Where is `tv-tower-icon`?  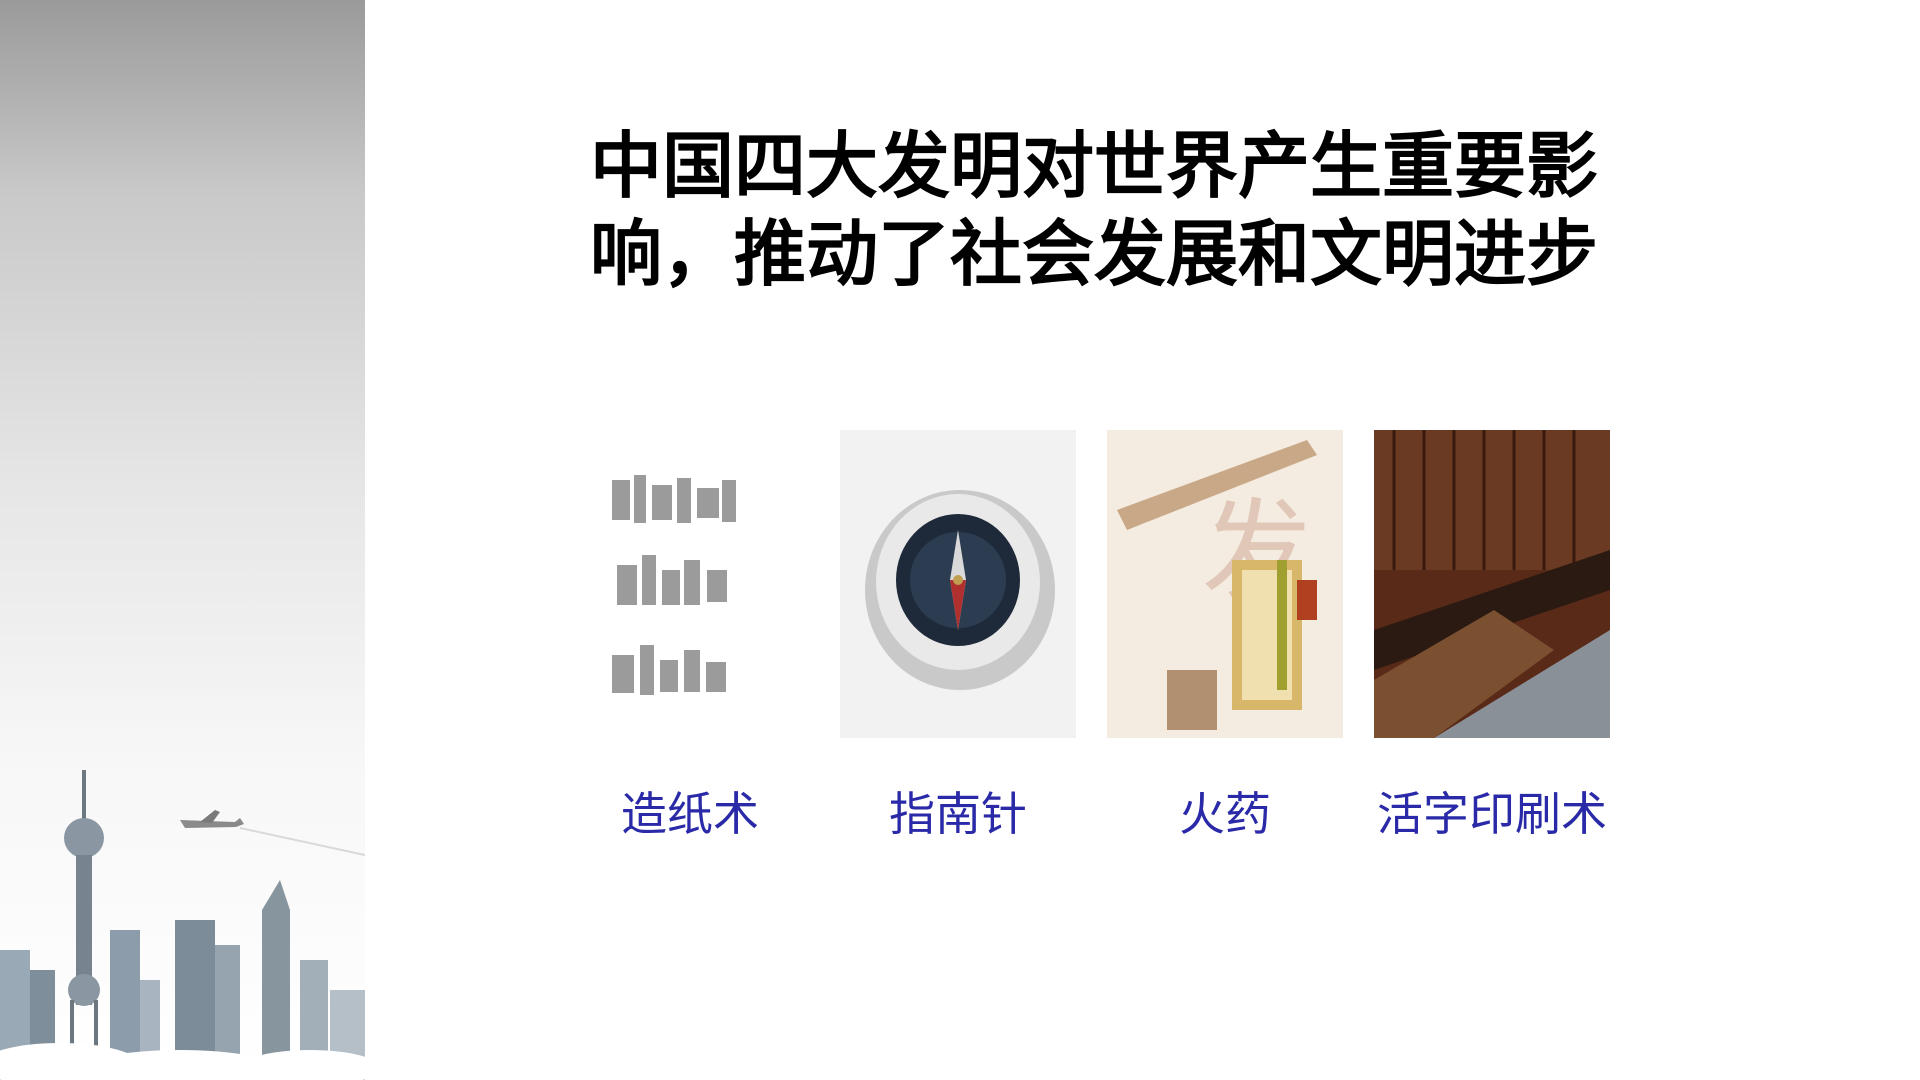
tv-tower-icon is located at coordinates (84, 920).